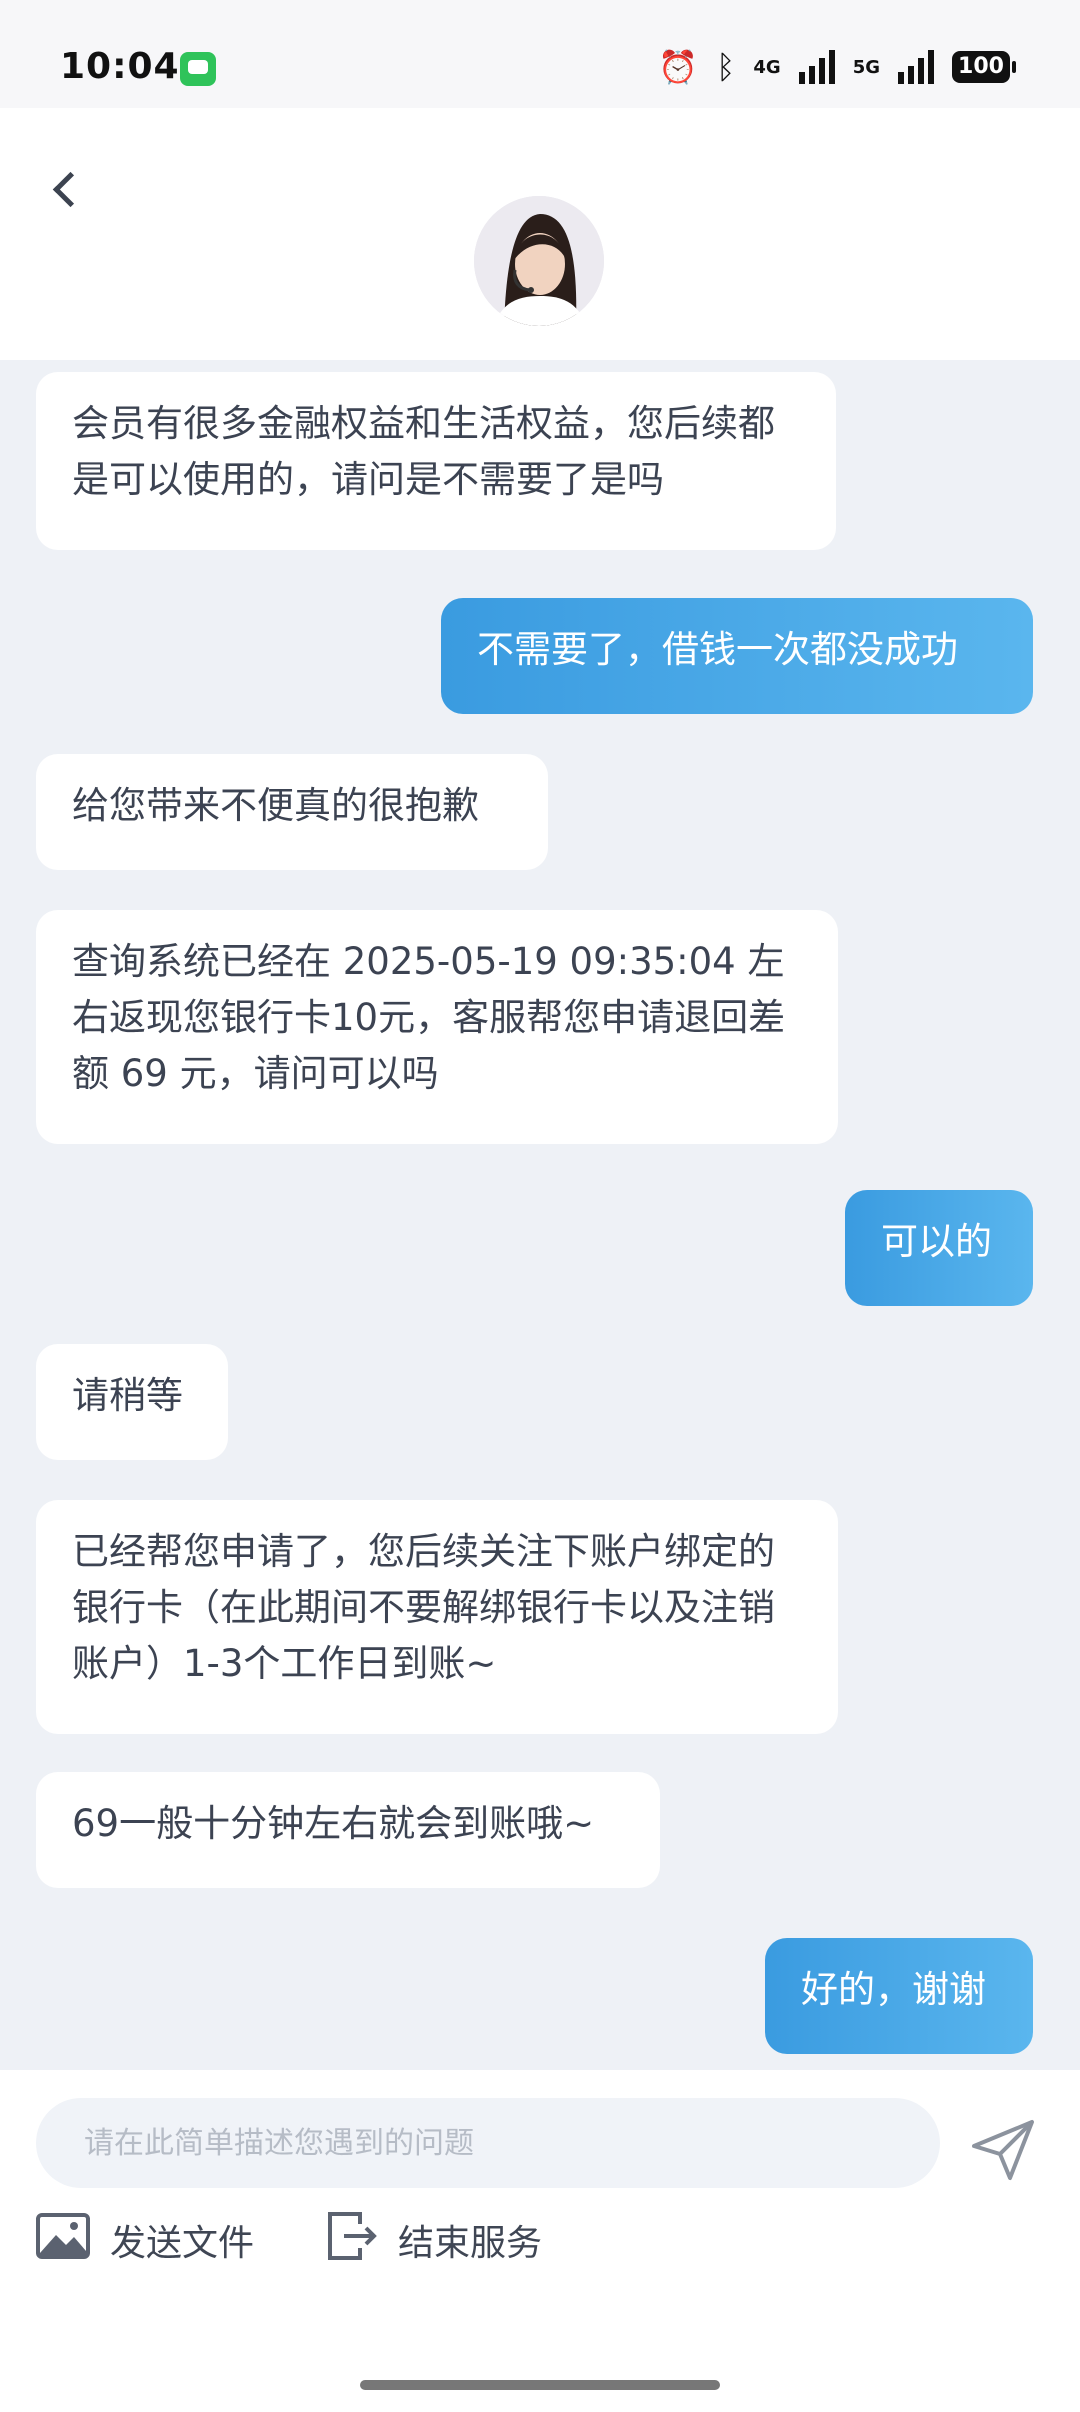  I want to click on send-icon, so click(1003, 2149).